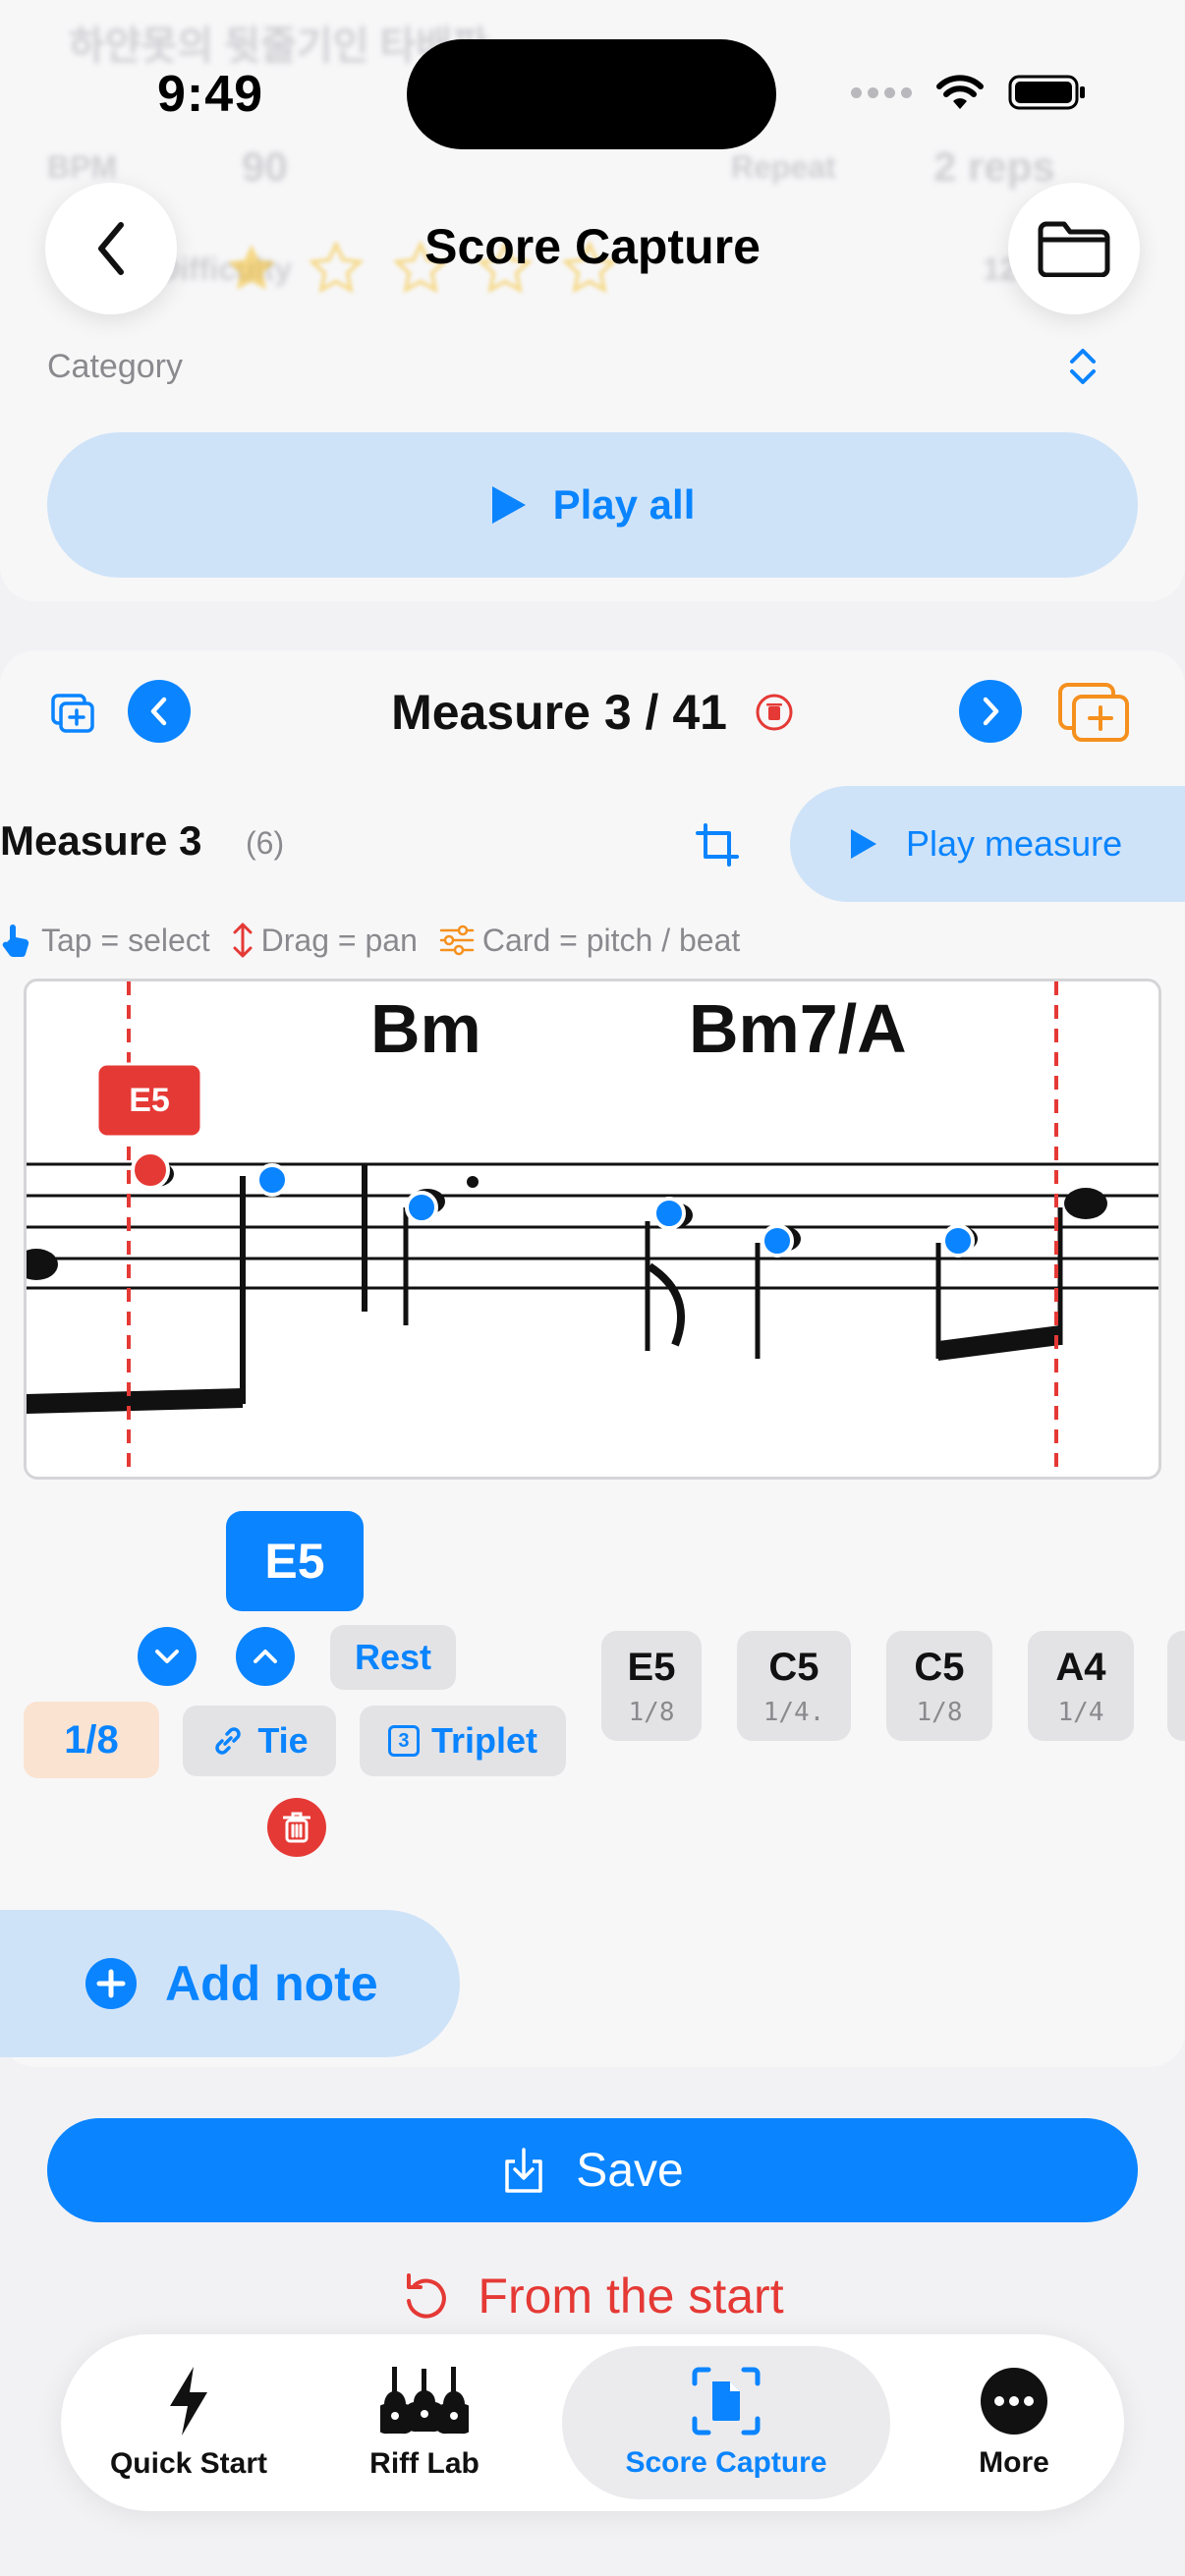 Image resolution: width=1185 pixels, height=2576 pixels. What do you see at coordinates (1080, 1667) in the screenshot?
I see `note-card-pitch: A4` at bounding box center [1080, 1667].